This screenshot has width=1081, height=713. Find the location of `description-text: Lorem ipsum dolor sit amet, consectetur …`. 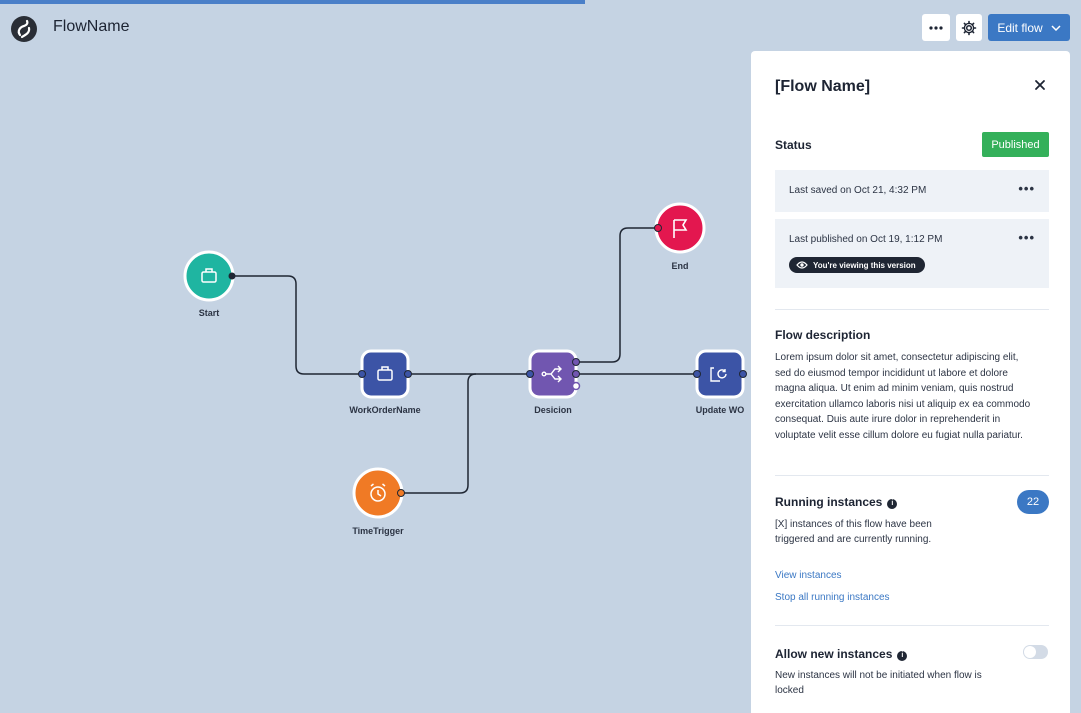

description-text: Lorem ipsum dolor sit amet, consectetur … is located at coordinates (903, 396).